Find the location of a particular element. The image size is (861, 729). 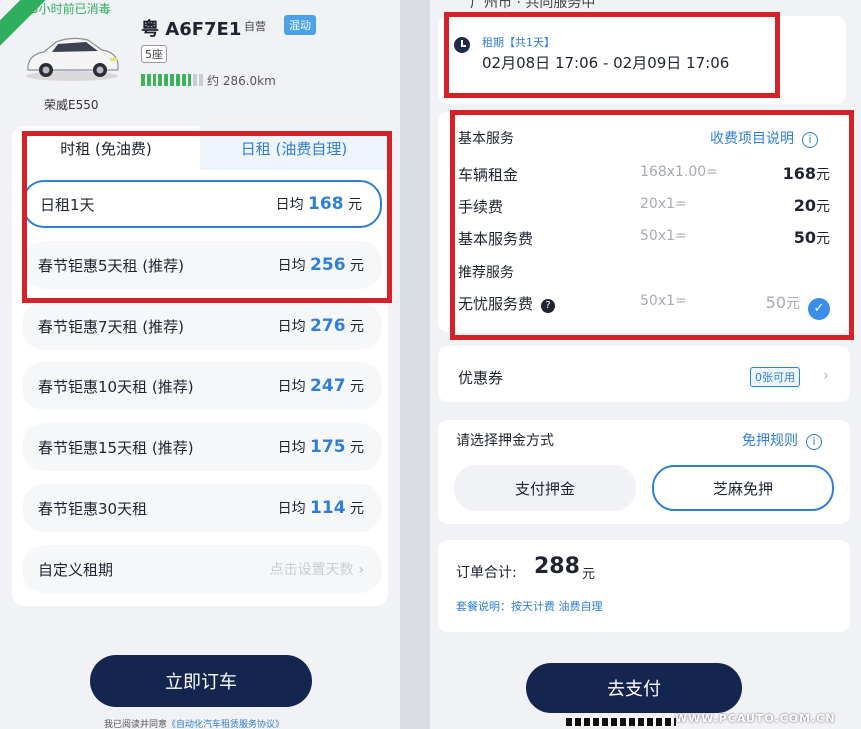

fee-row: 车辆租金 168x1.00= 168元 is located at coordinates (644, 174).